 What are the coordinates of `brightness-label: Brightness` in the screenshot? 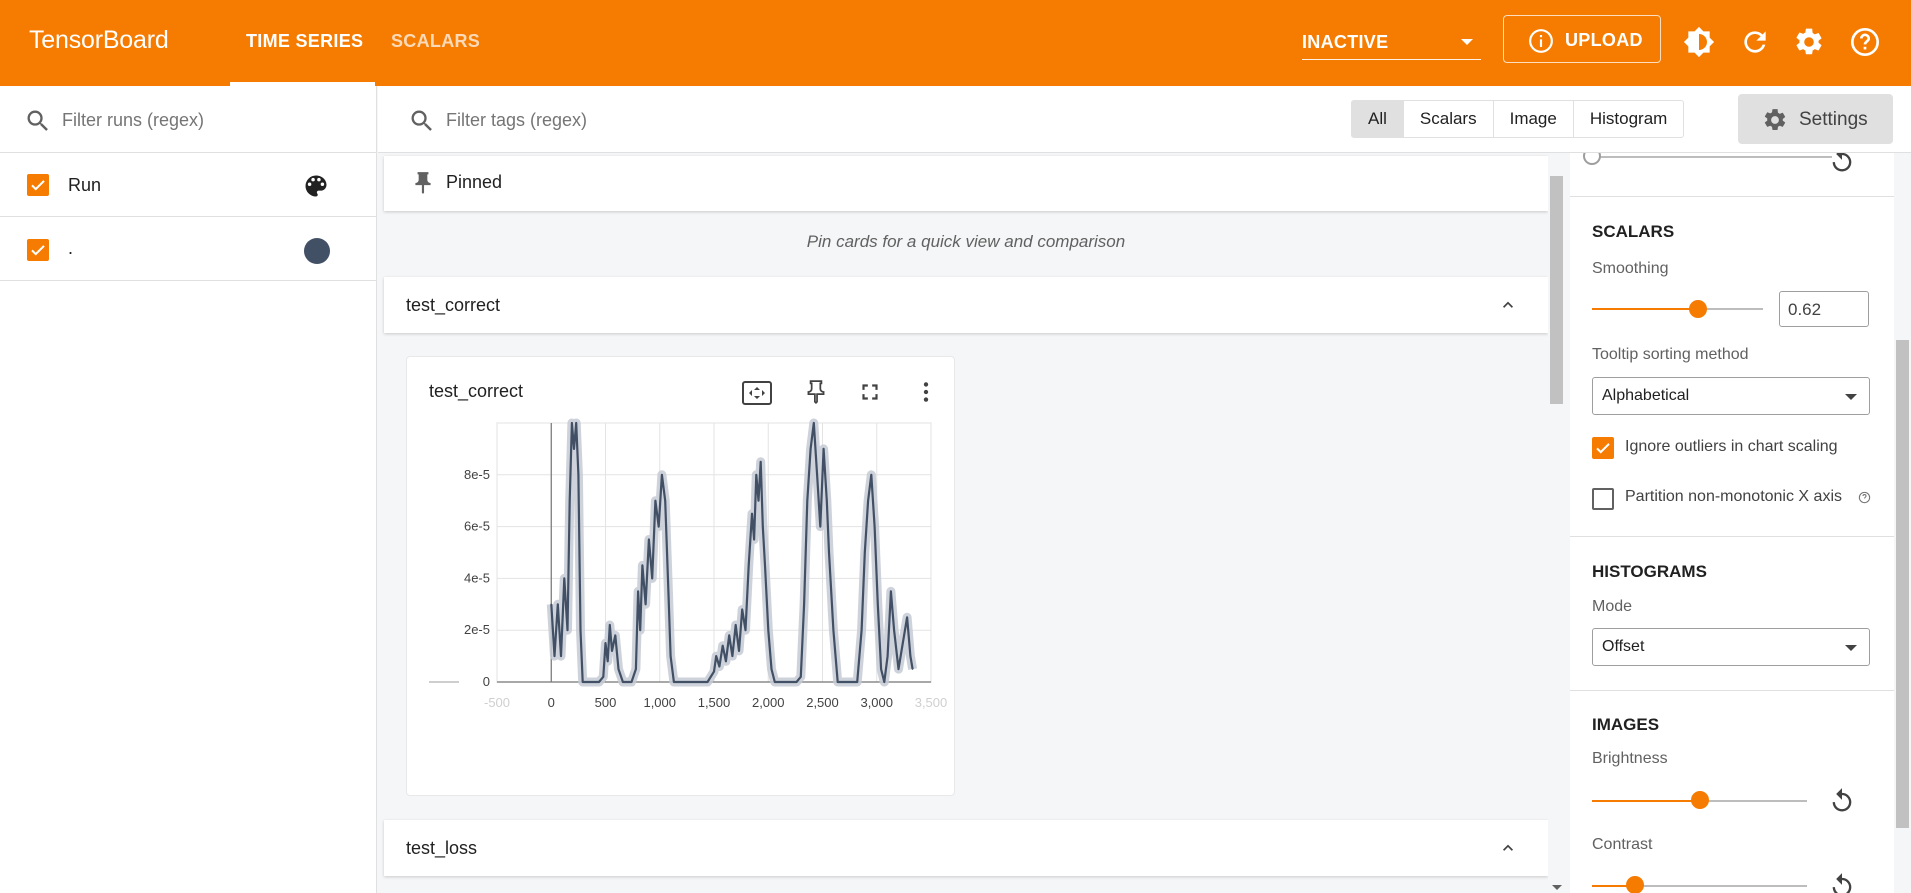 It's located at (1630, 758).